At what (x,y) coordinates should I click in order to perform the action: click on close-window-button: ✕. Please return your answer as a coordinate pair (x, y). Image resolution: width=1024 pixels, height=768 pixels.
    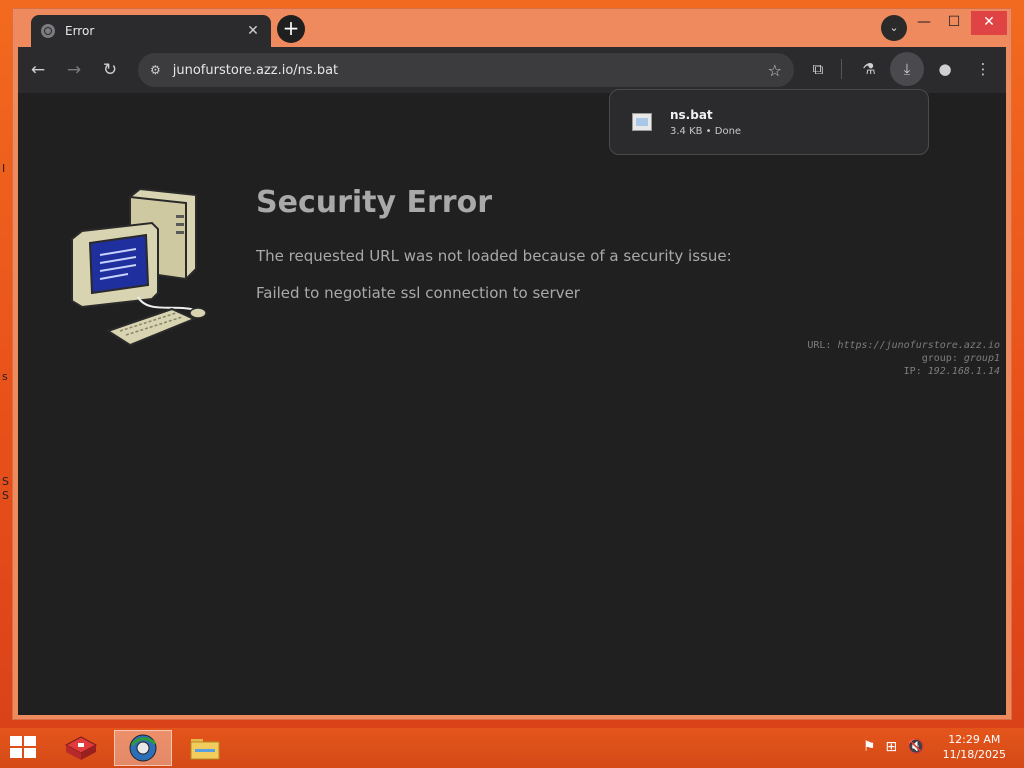
    Looking at the image, I should click on (989, 23).